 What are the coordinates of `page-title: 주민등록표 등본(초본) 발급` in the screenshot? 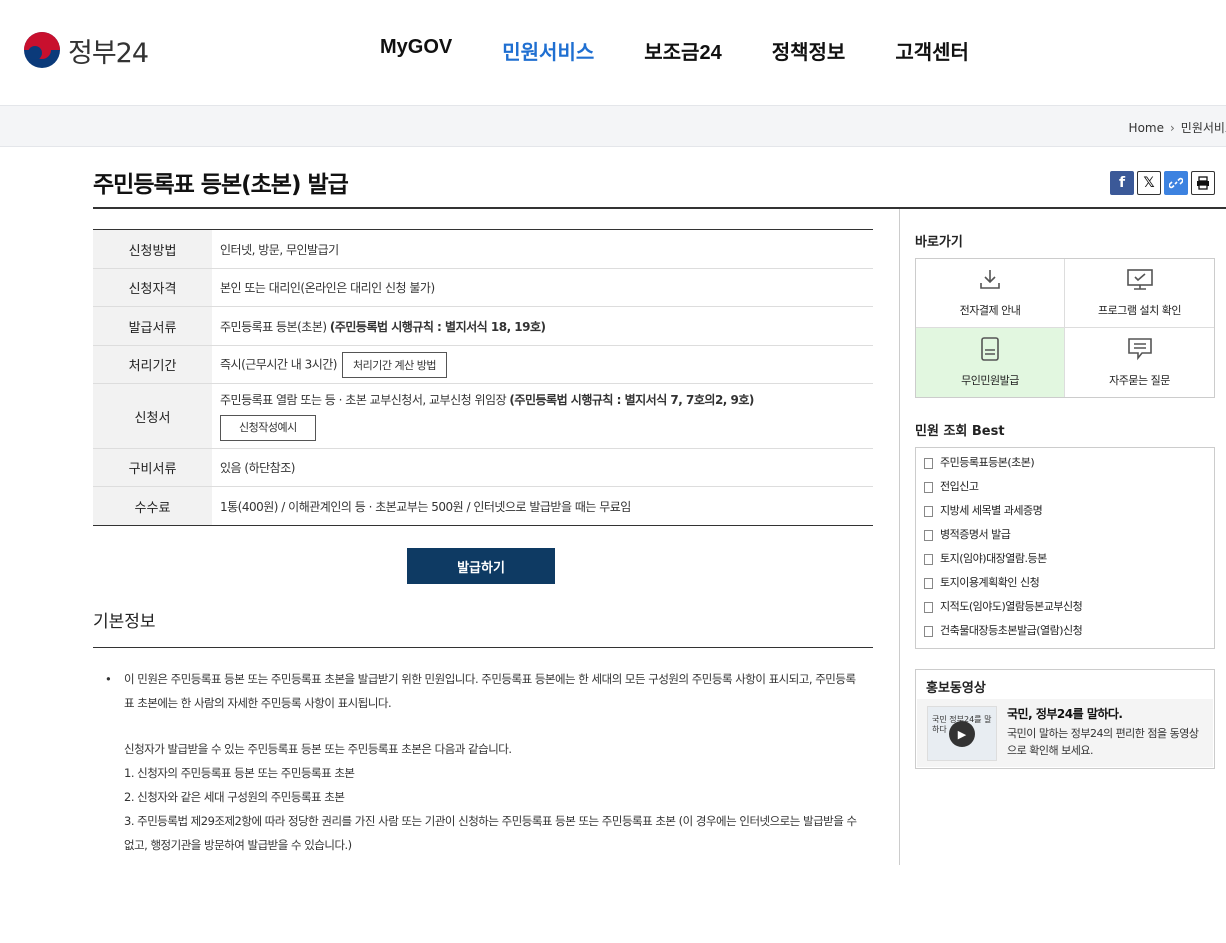 It's located at (221, 185).